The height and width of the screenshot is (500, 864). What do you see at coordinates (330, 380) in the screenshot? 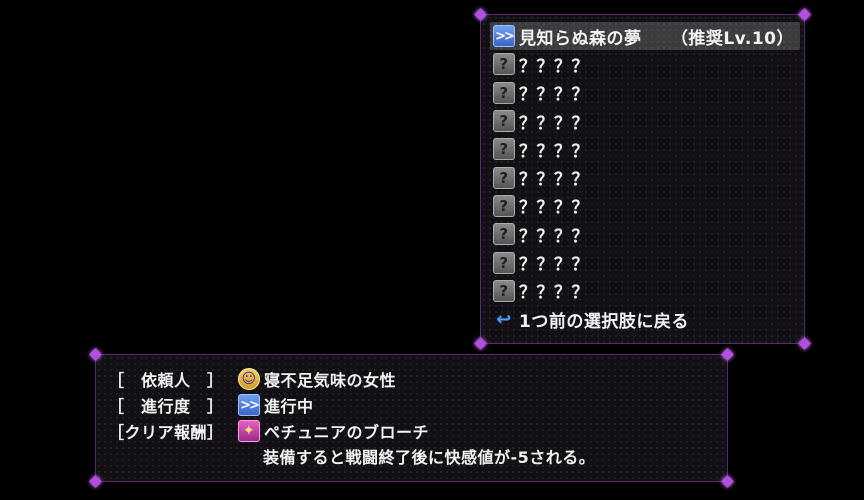
I see `client-value: 寝不足気味の女性` at bounding box center [330, 380].